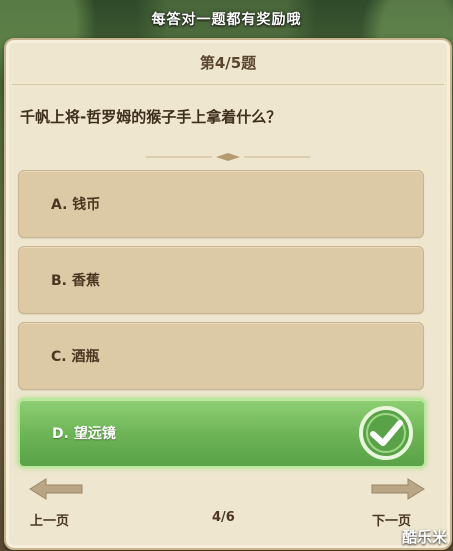  I want to click on option-c-label: C. 酒瓶, so click(75, 357).